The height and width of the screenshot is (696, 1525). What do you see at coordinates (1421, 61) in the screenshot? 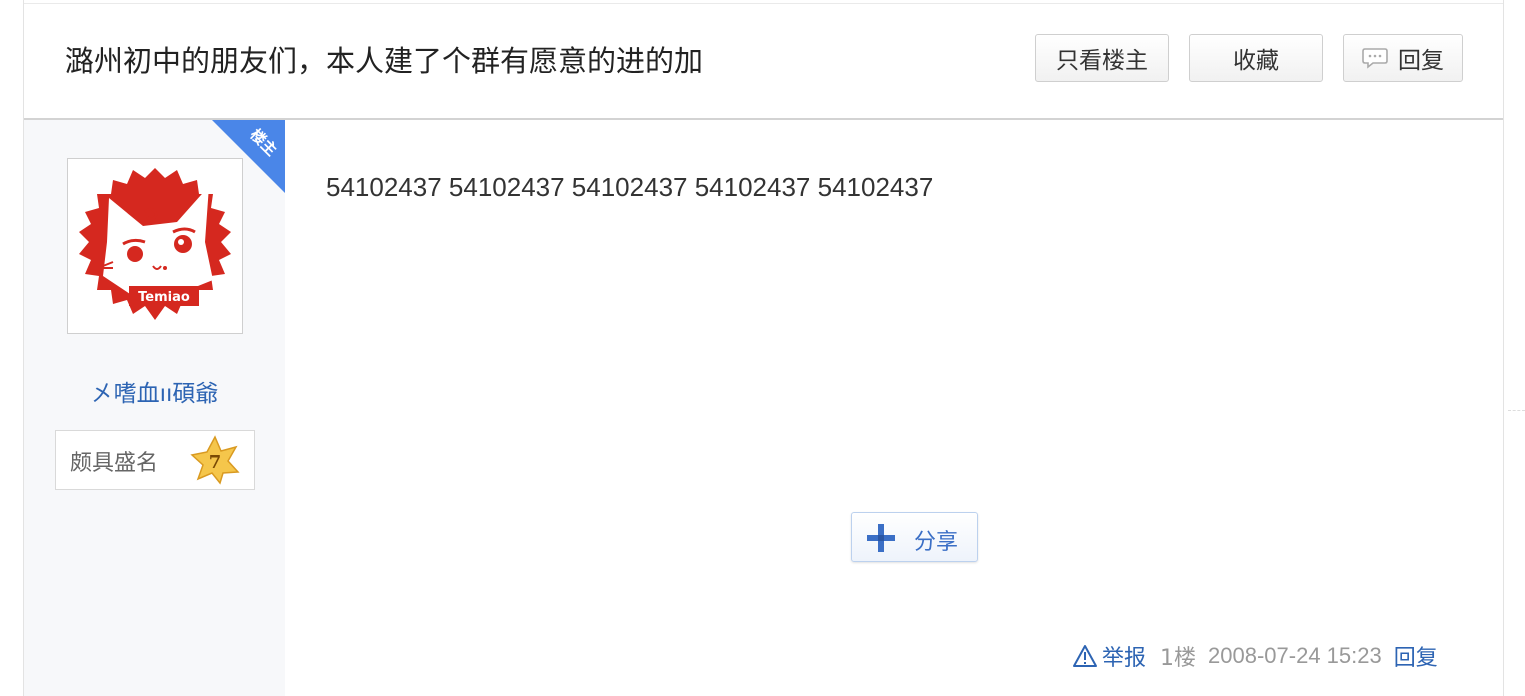
I see `reply-label: 回复` at bounding box center [1421, 61].